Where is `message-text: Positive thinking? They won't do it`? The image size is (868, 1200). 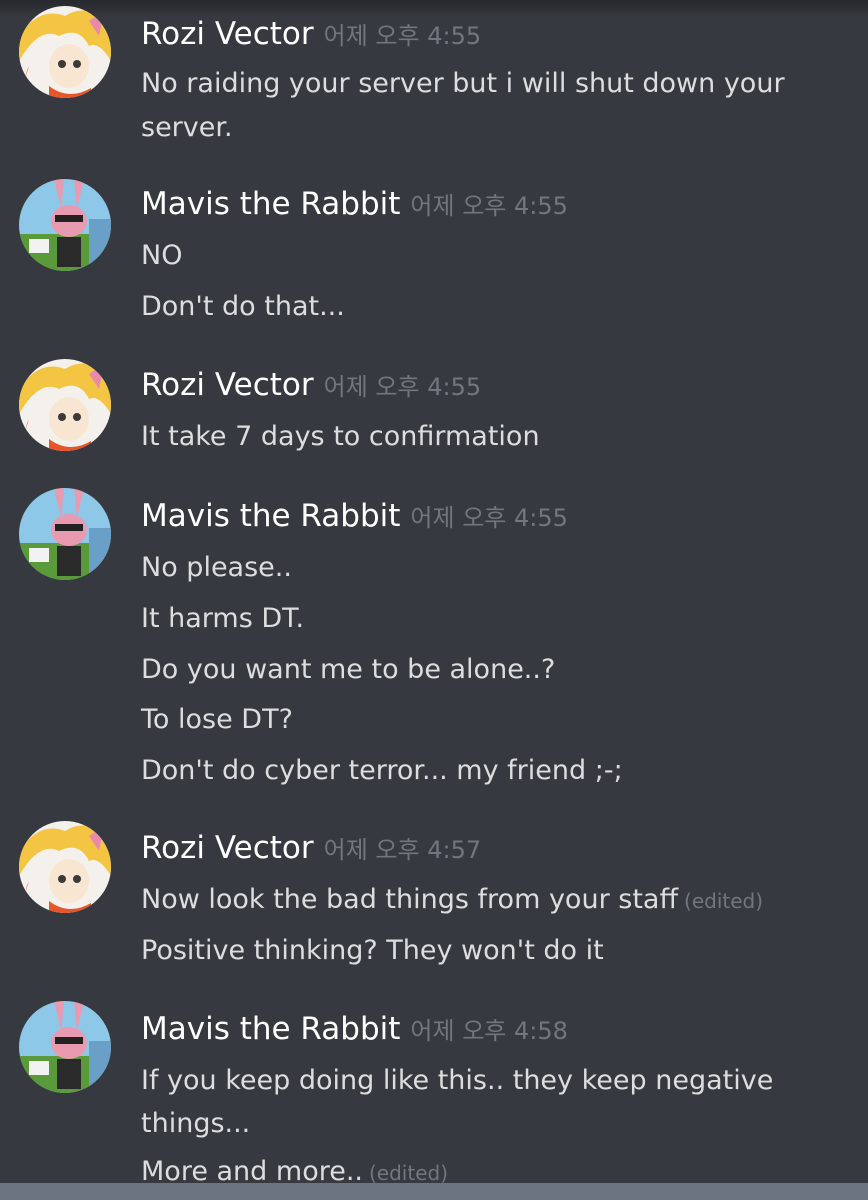 message-text: Positive thinking? They won't do it is located at coordinates (372, 950).